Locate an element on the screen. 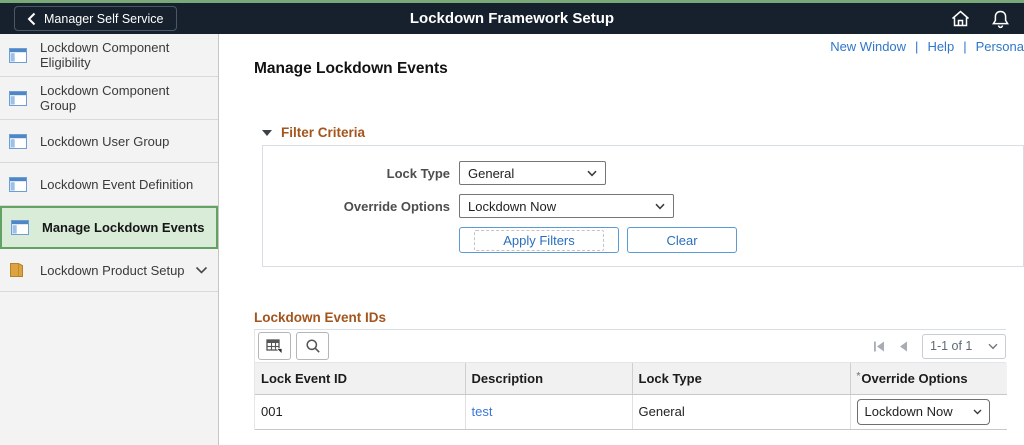 The width and height of the screenshot is (1024, 445). override-options-selected-value: Lockdown Now is located at coordinates (512, 206).